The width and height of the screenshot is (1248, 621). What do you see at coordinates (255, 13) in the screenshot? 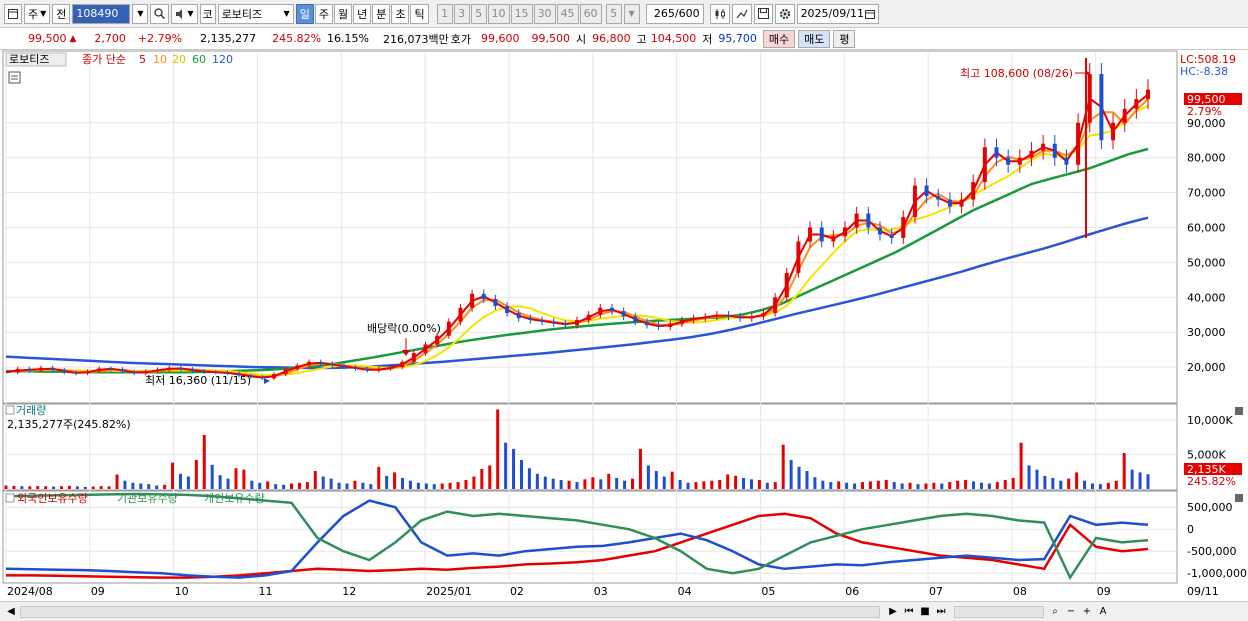
I see `stock-name-field: 로보티즈 ▼` at bounding box center [255, 13].